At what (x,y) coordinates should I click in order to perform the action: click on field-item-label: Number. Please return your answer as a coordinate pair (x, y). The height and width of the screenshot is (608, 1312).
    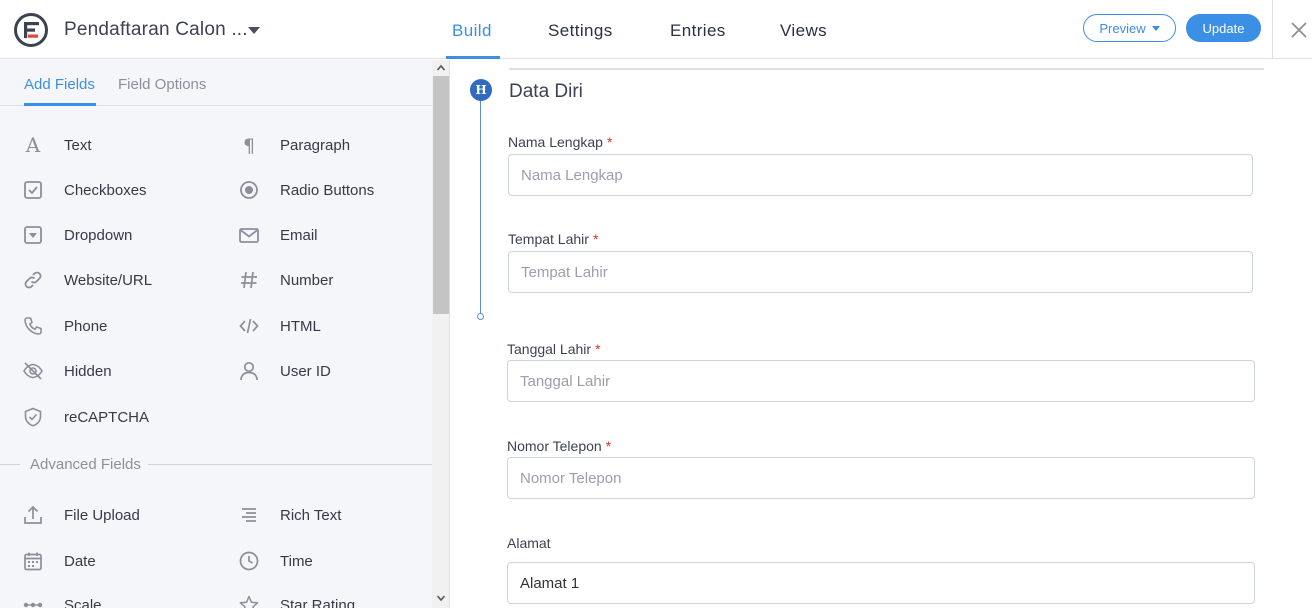
    Looking at the image, I should click on (307, 280).